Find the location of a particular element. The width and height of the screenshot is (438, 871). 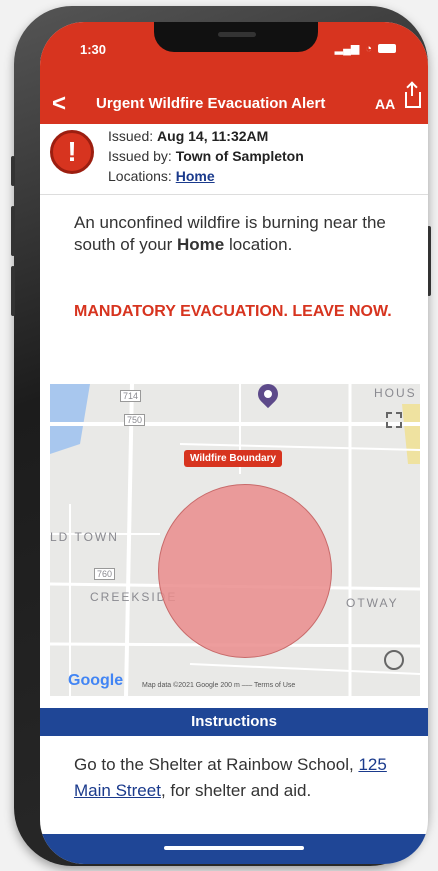

home-text: Home is located at coordinates (201, 244).